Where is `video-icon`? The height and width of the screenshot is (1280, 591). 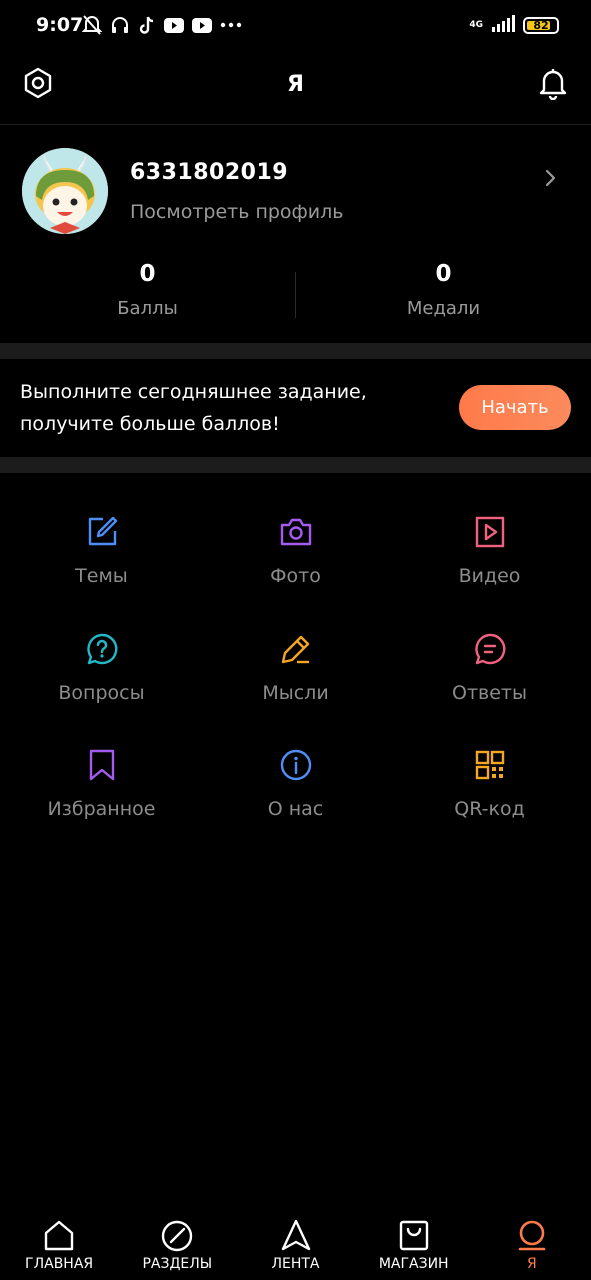 video-icon is located at coordinates (490, 532).